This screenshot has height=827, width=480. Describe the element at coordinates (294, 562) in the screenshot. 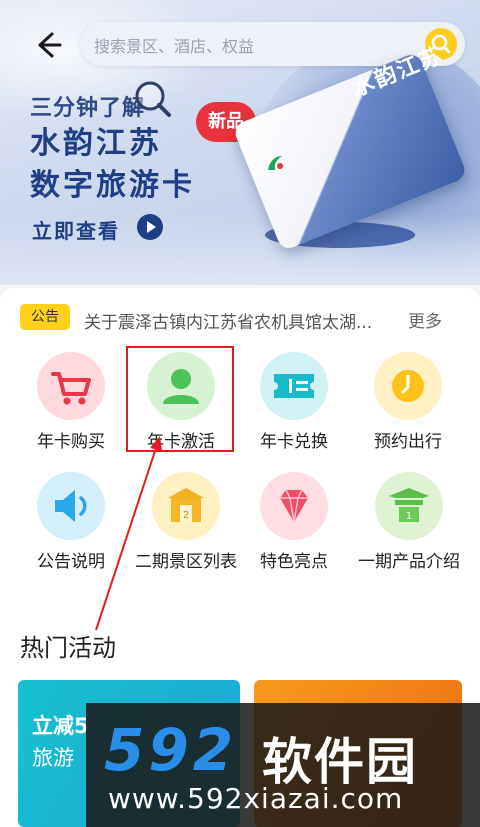

I see `tile-label: 特色亮点` at that location.